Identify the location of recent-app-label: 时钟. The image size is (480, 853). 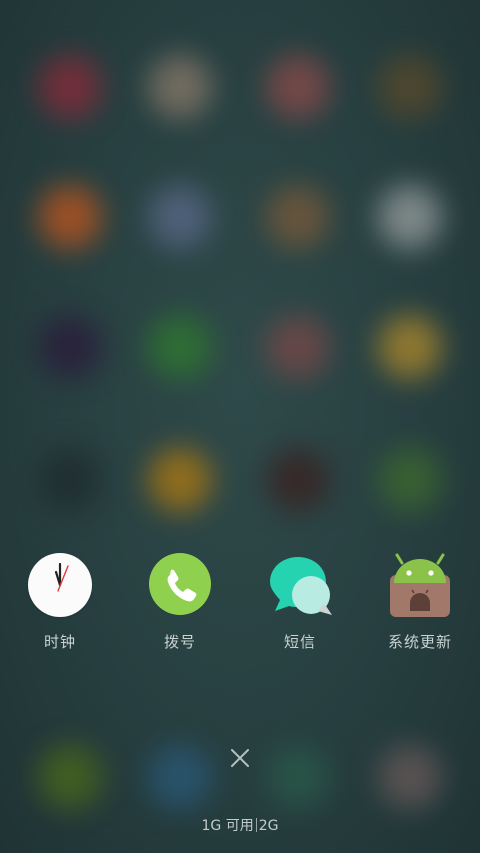
(59, 642).